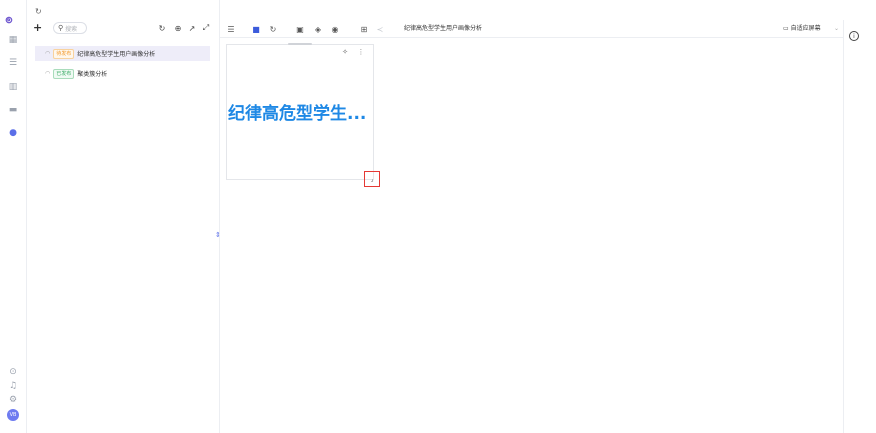 This screenshot has width=876, height=433. What do you see at coordinates (13, 133) in the screenshot?
I see `dashboard-icon: ●` at bounding box center [13, 133].